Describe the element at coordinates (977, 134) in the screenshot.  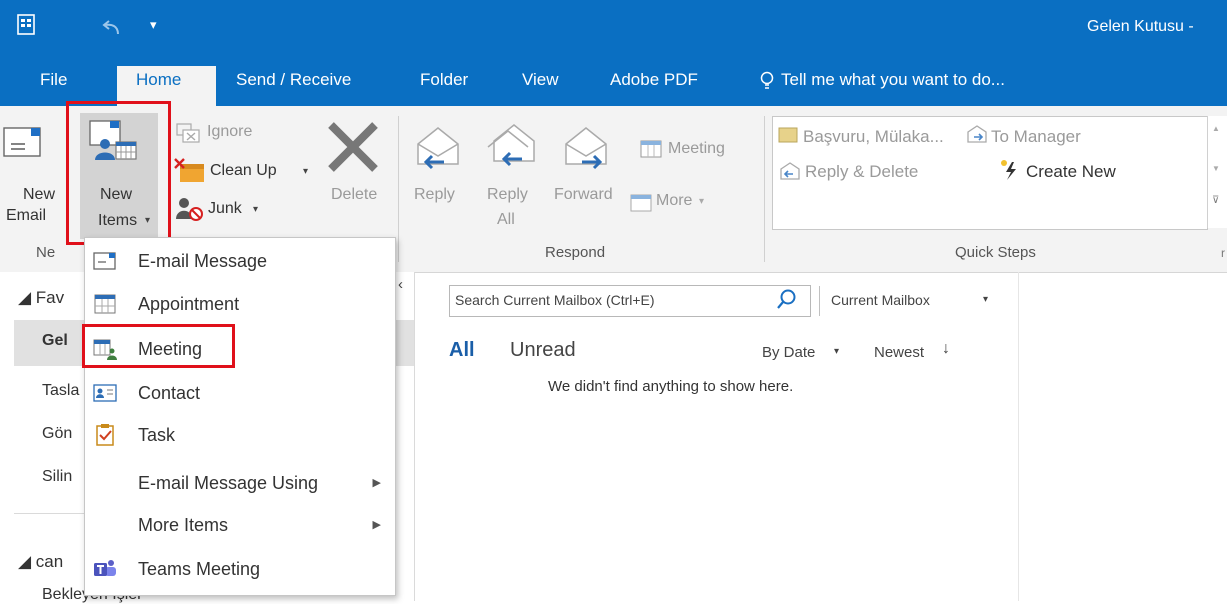
I see `to-manager-icon` at that location.